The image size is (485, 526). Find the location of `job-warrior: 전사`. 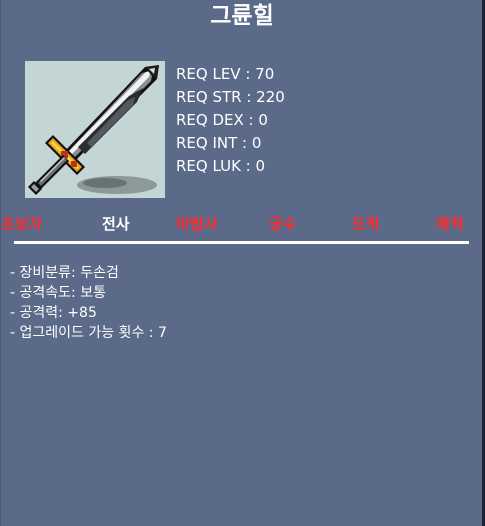

job-warrior: 전사 is located at coordinates (116, 224).